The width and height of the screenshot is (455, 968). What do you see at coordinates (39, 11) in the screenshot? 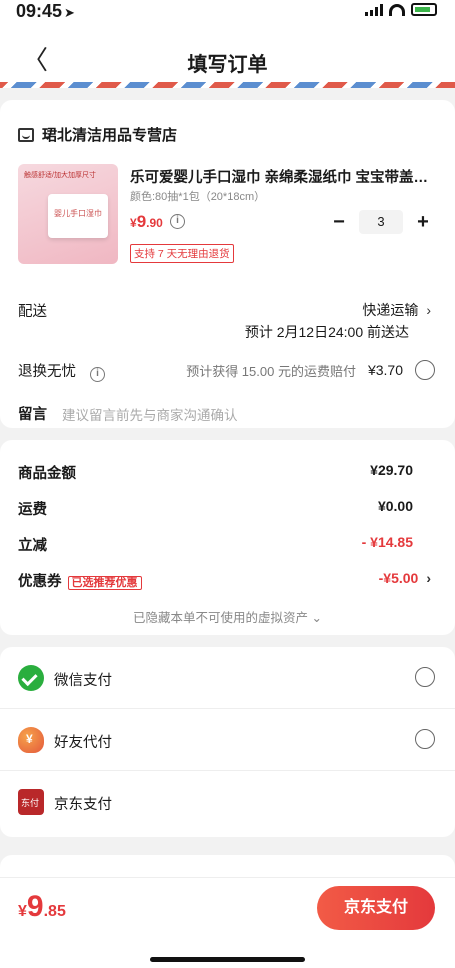
I see `clock-text: 09:45` at bounding box center [39, 11].